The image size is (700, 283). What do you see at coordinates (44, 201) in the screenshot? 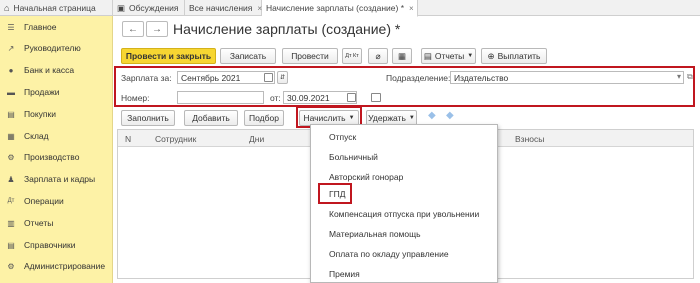
I see `sidebar-item-label: Операции` at bounding box center [44, 201].